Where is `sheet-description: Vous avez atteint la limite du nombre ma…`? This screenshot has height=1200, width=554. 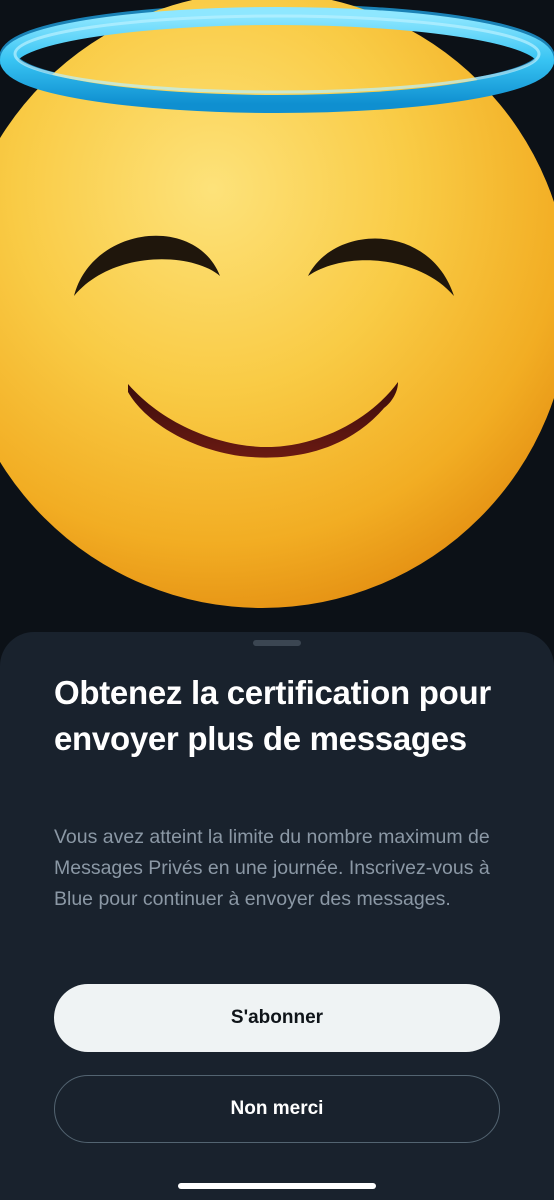
sheet-description: Vous avez atteint la limite du nombre ma… is located at coordinates (272, 868).